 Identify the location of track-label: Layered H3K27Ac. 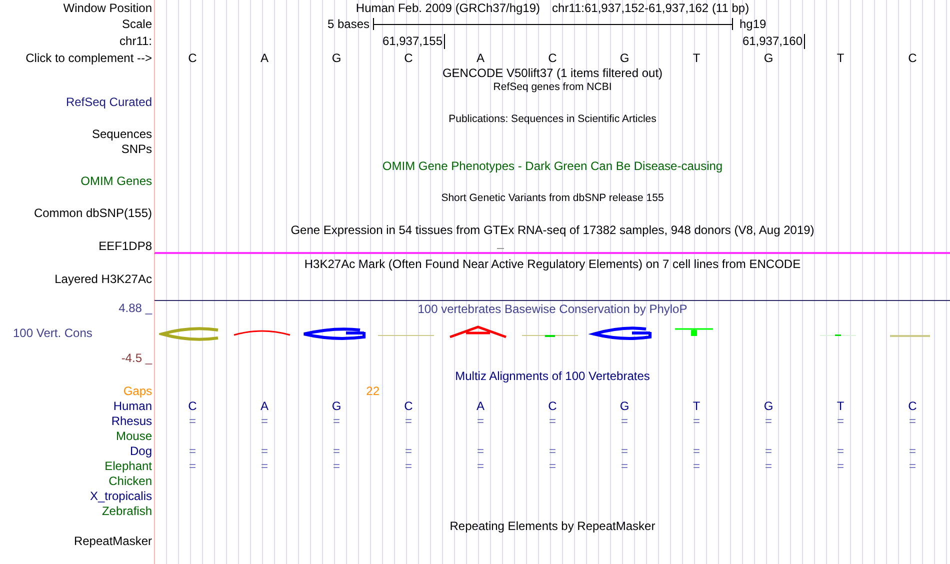
(103, 279).